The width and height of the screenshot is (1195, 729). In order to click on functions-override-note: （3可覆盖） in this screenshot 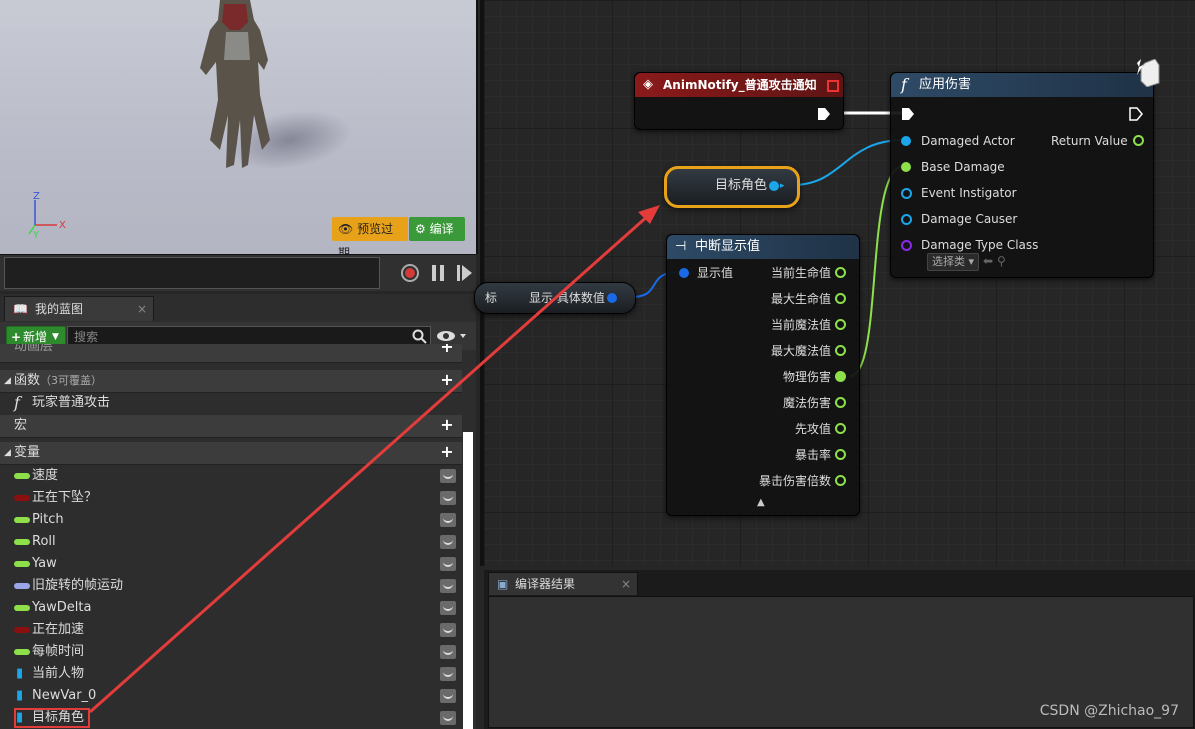, I will do `click(71, 380)`.